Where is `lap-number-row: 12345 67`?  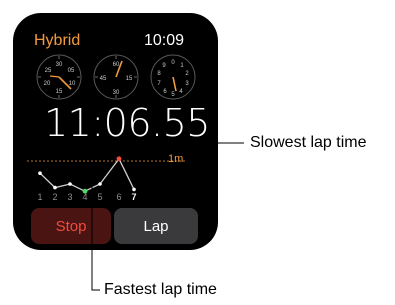
lap-number-row: 12345 67 is located at coordinates (103, 199).